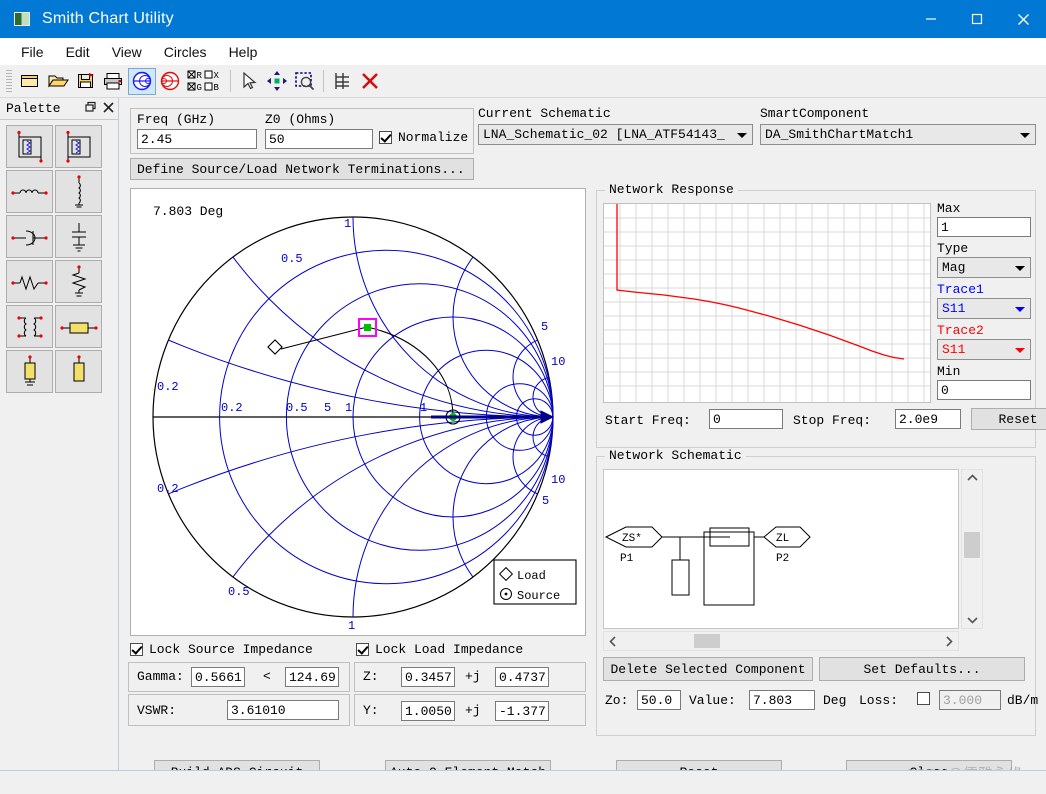 This screenshot has width=1046, height=794. Describe the element at coordinates (781, 549) in the screenshot. I see `schematic-canvas: ZS* P1 ZL P2` at that location.